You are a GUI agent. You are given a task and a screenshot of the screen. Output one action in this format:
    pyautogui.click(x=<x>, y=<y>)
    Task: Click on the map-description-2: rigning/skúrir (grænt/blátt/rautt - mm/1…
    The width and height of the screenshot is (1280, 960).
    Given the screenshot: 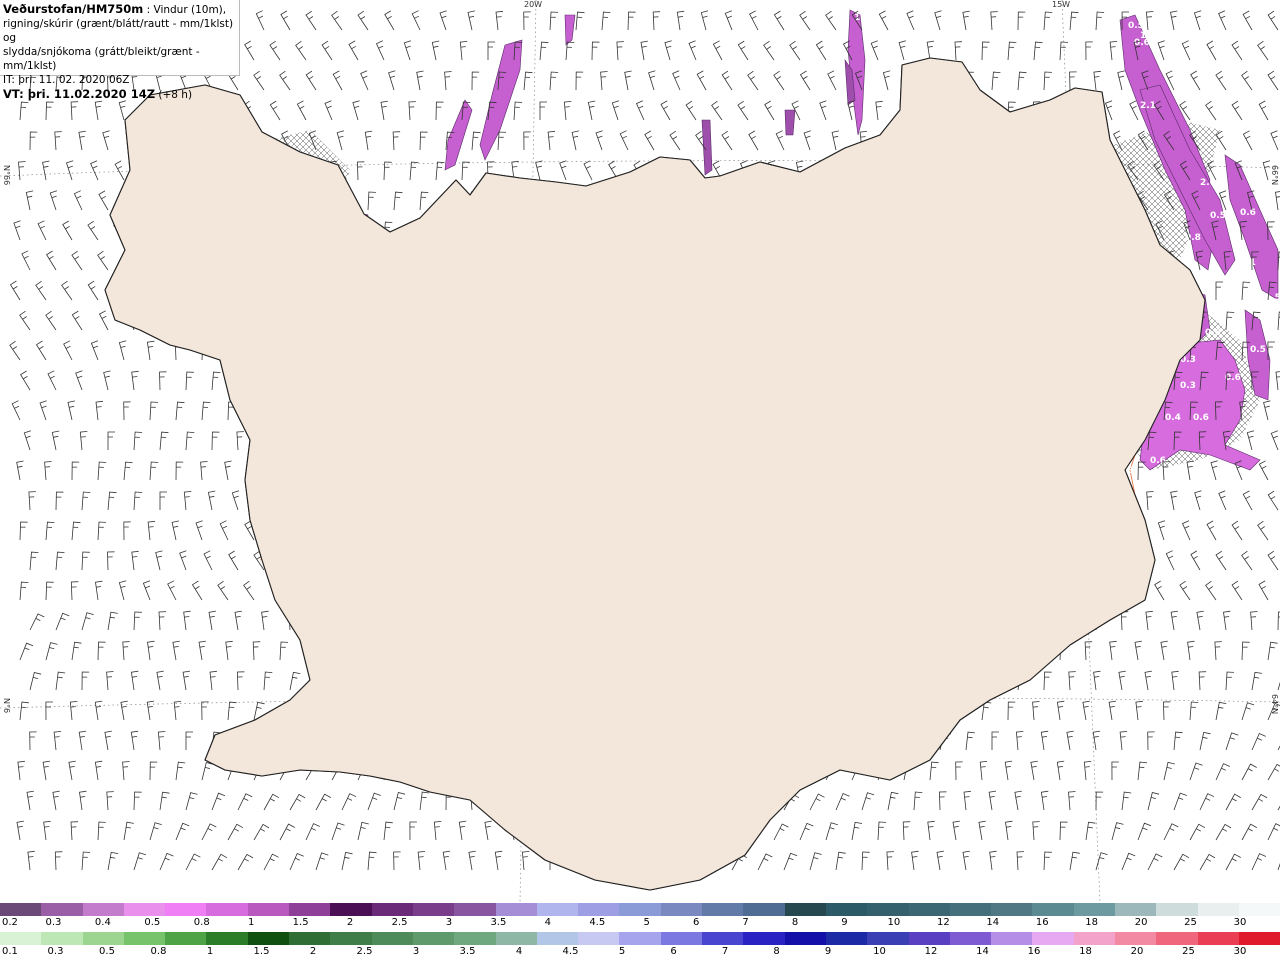 What is the action you would take?
    pyautogui.click(x=118, y=31)
    